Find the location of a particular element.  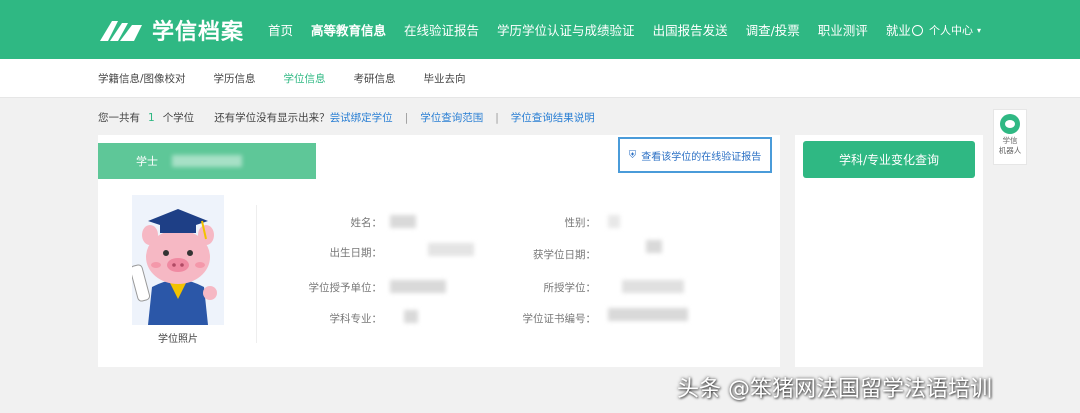

watermark: 头条 @笨猪网法国留学法语培训 is located at coordinates (834, 389).